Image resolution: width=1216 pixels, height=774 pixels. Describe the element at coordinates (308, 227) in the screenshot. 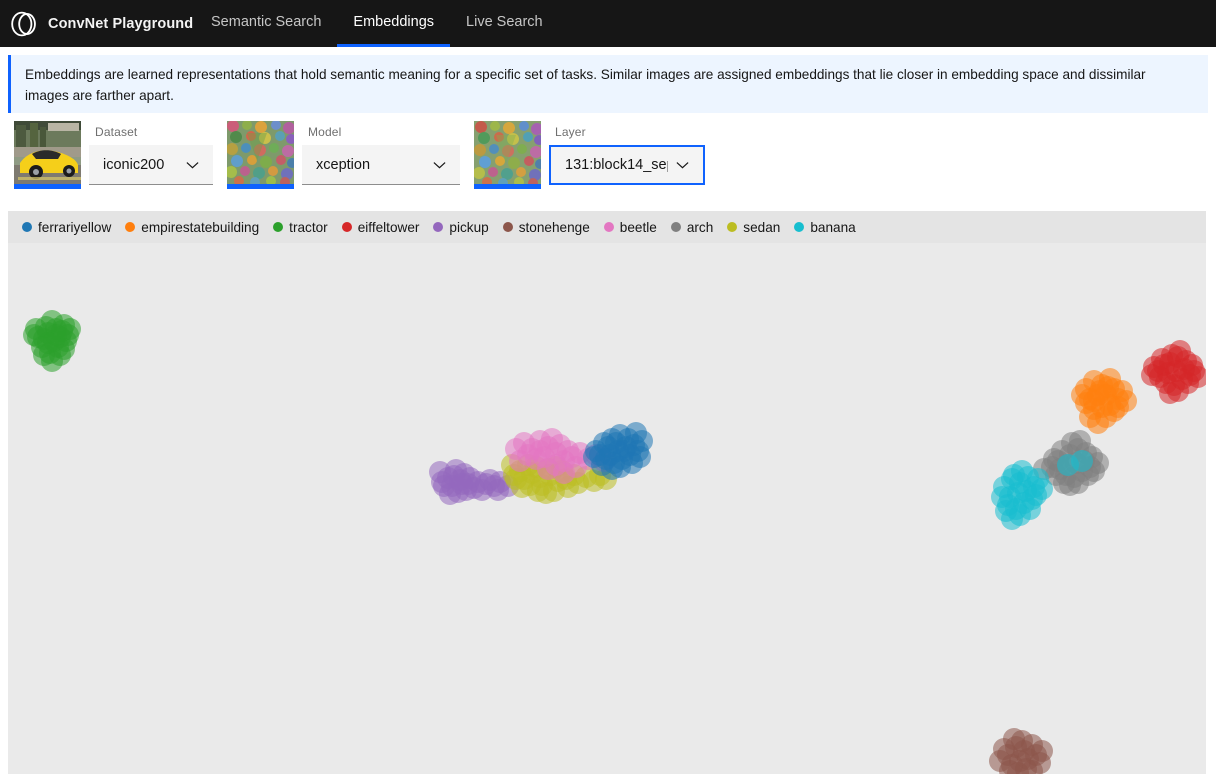

I see `legend-item-label: tractor` at that location.